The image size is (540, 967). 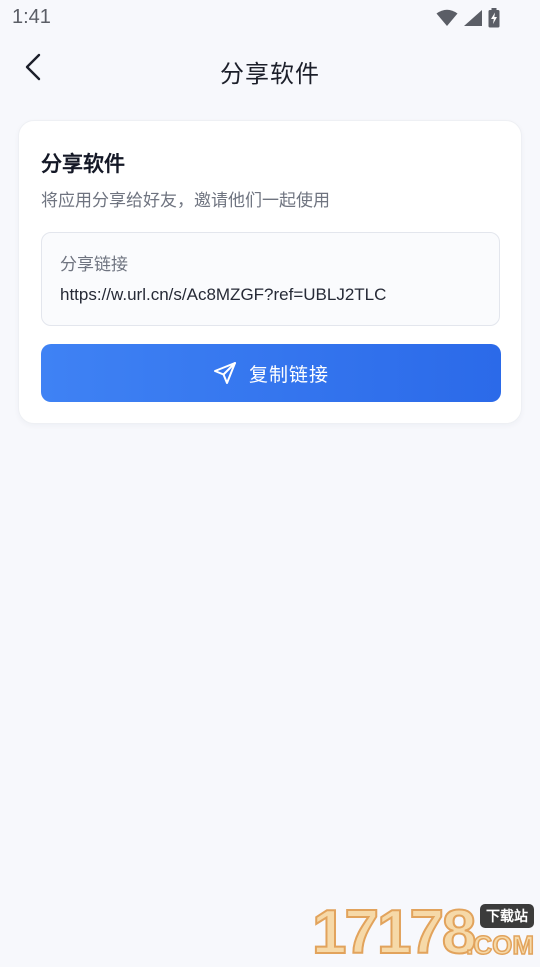 I want to click on card-title: 分享软件, so click(x=83, y=164).